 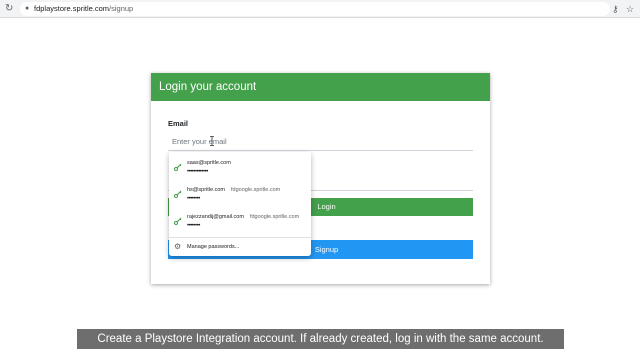 I want to click on autofill-suggestion: saas@spritle.com •••••••••••••, so click(x=240, y=168).